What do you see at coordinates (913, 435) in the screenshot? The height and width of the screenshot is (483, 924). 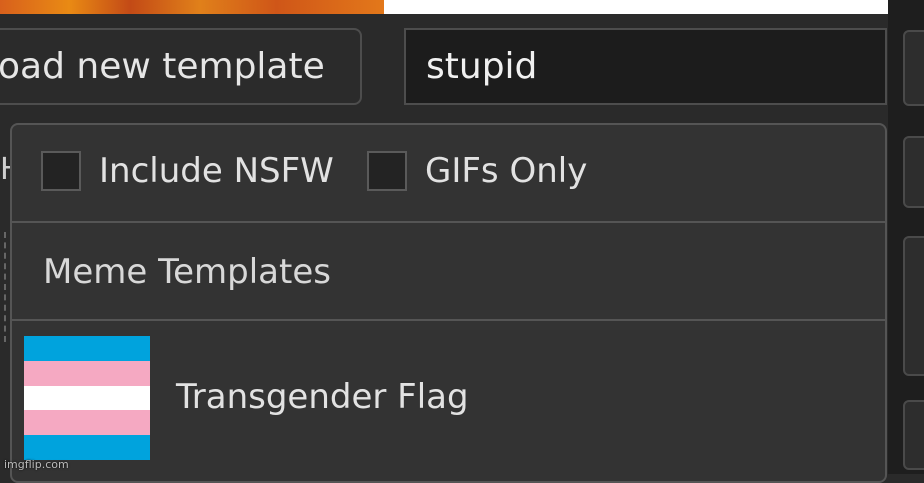 I see `side-button-bottom` at bounding box center [913, 435].